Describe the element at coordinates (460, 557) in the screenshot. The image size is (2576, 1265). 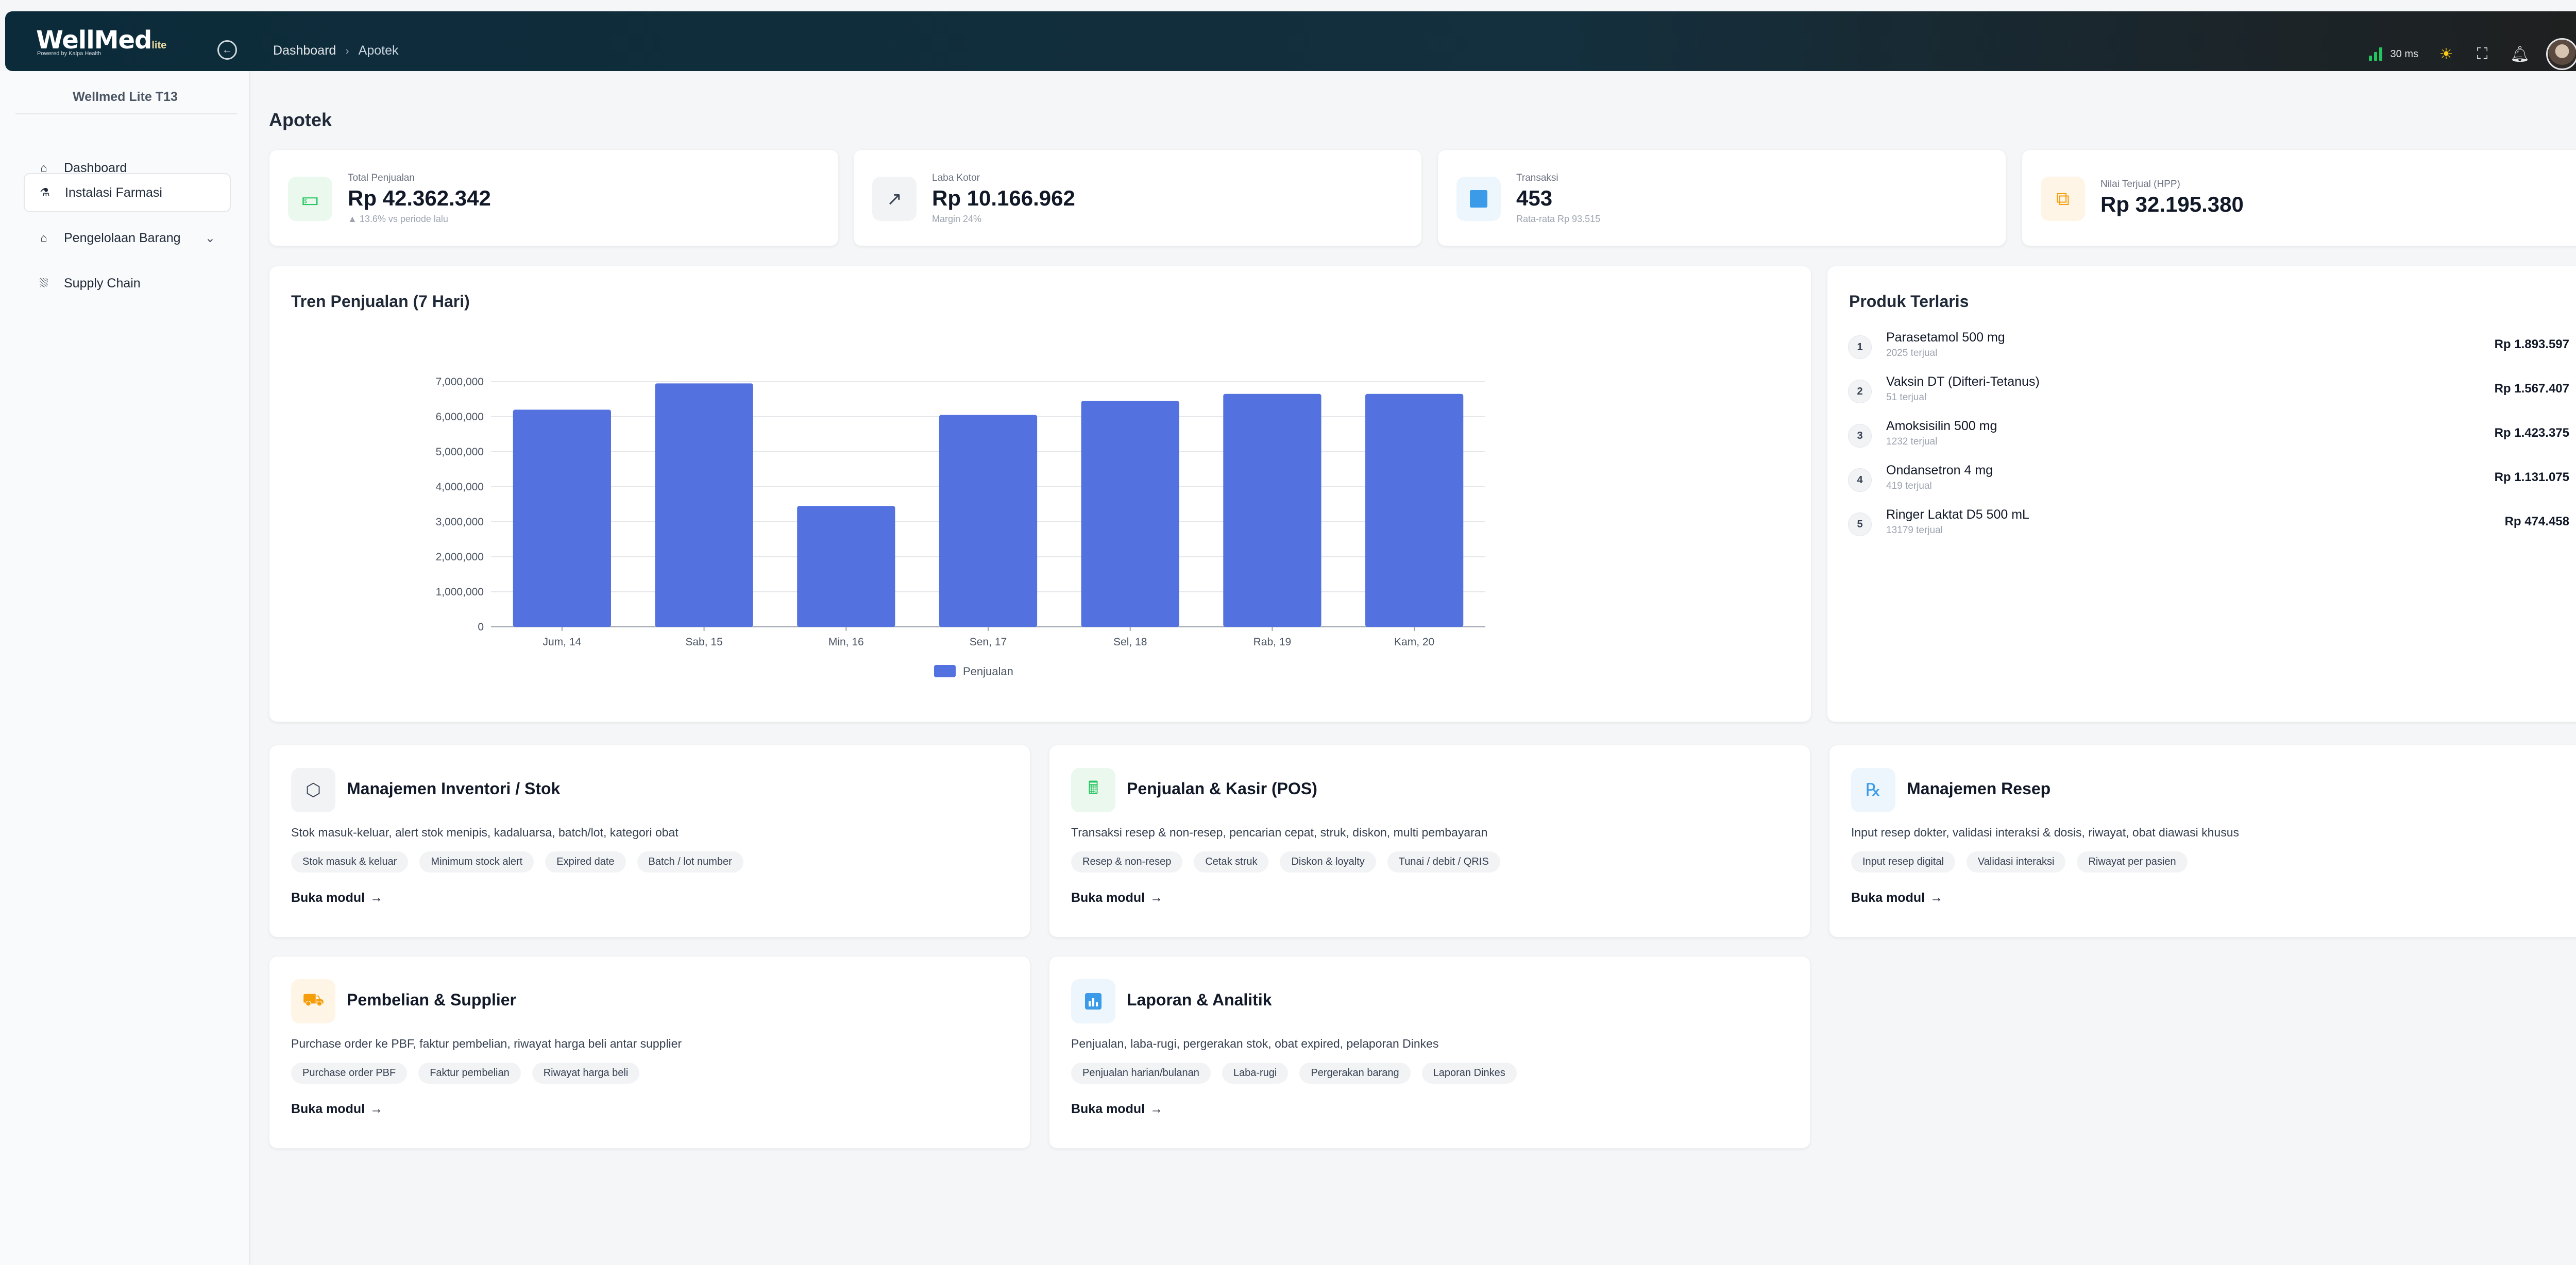
I see `y-tick-label: 2,000,000` at that location.